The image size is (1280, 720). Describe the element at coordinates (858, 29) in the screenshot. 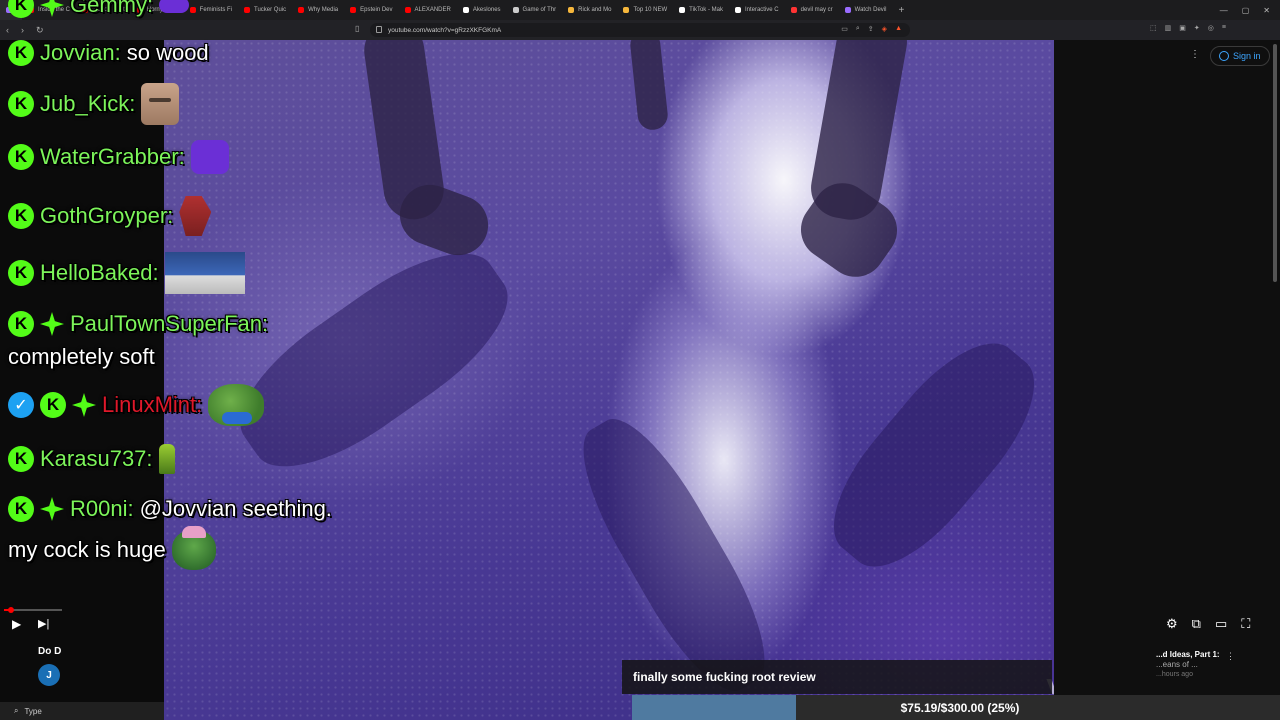

I see `zoom-icon: ⌕` at that location.